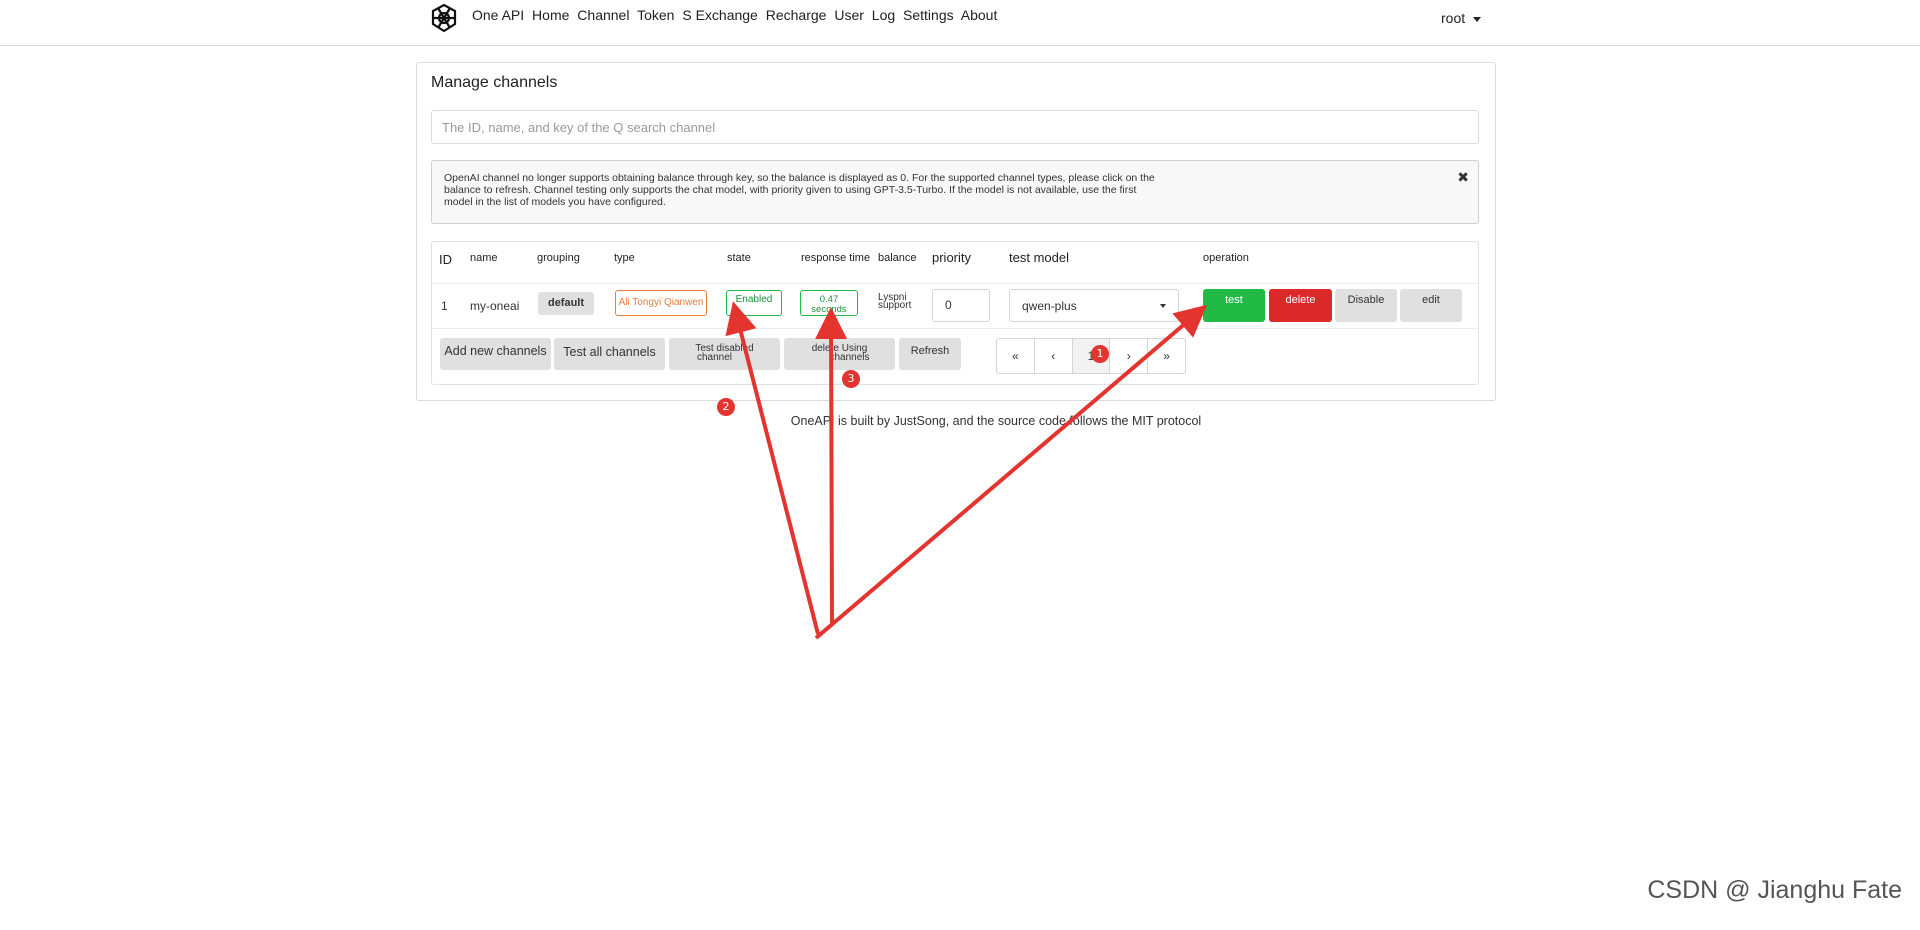  I want to click on username: root, so click(1453, 18).